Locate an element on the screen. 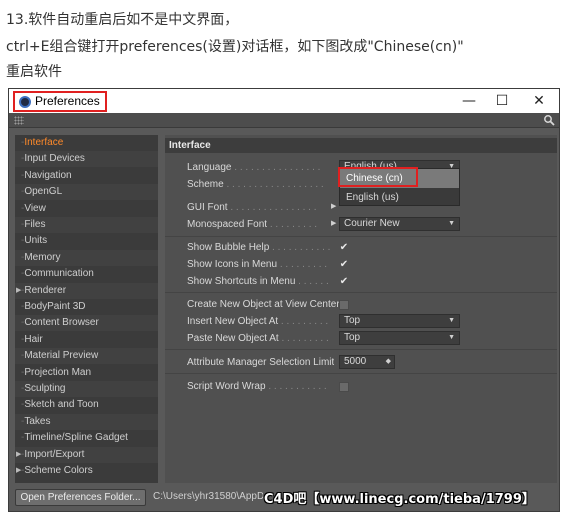  sidebar-item-label: Files is located at coordinates (35, 224).